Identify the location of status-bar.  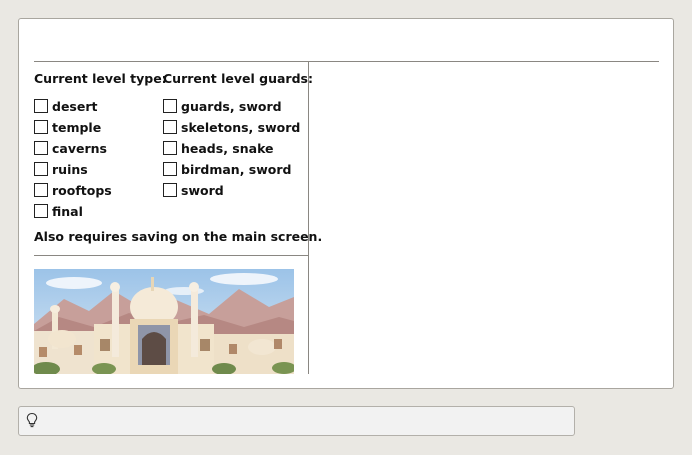
(296, 421).